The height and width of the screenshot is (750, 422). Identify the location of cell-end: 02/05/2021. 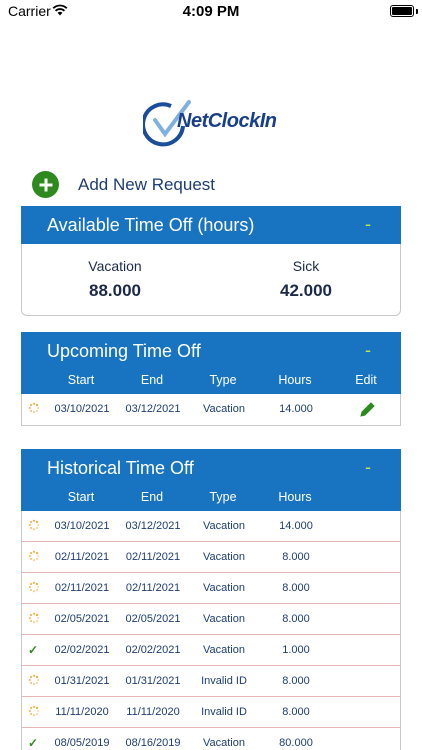
(153, 619).